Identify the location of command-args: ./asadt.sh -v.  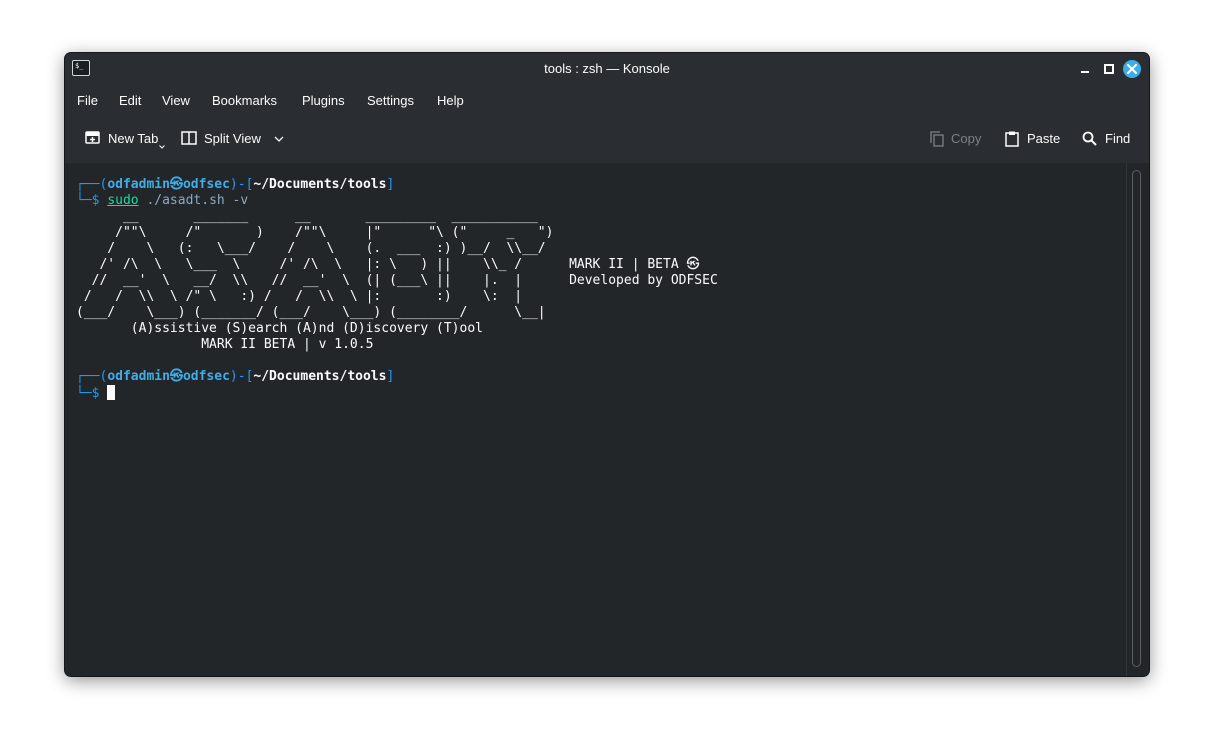
(193, 200).